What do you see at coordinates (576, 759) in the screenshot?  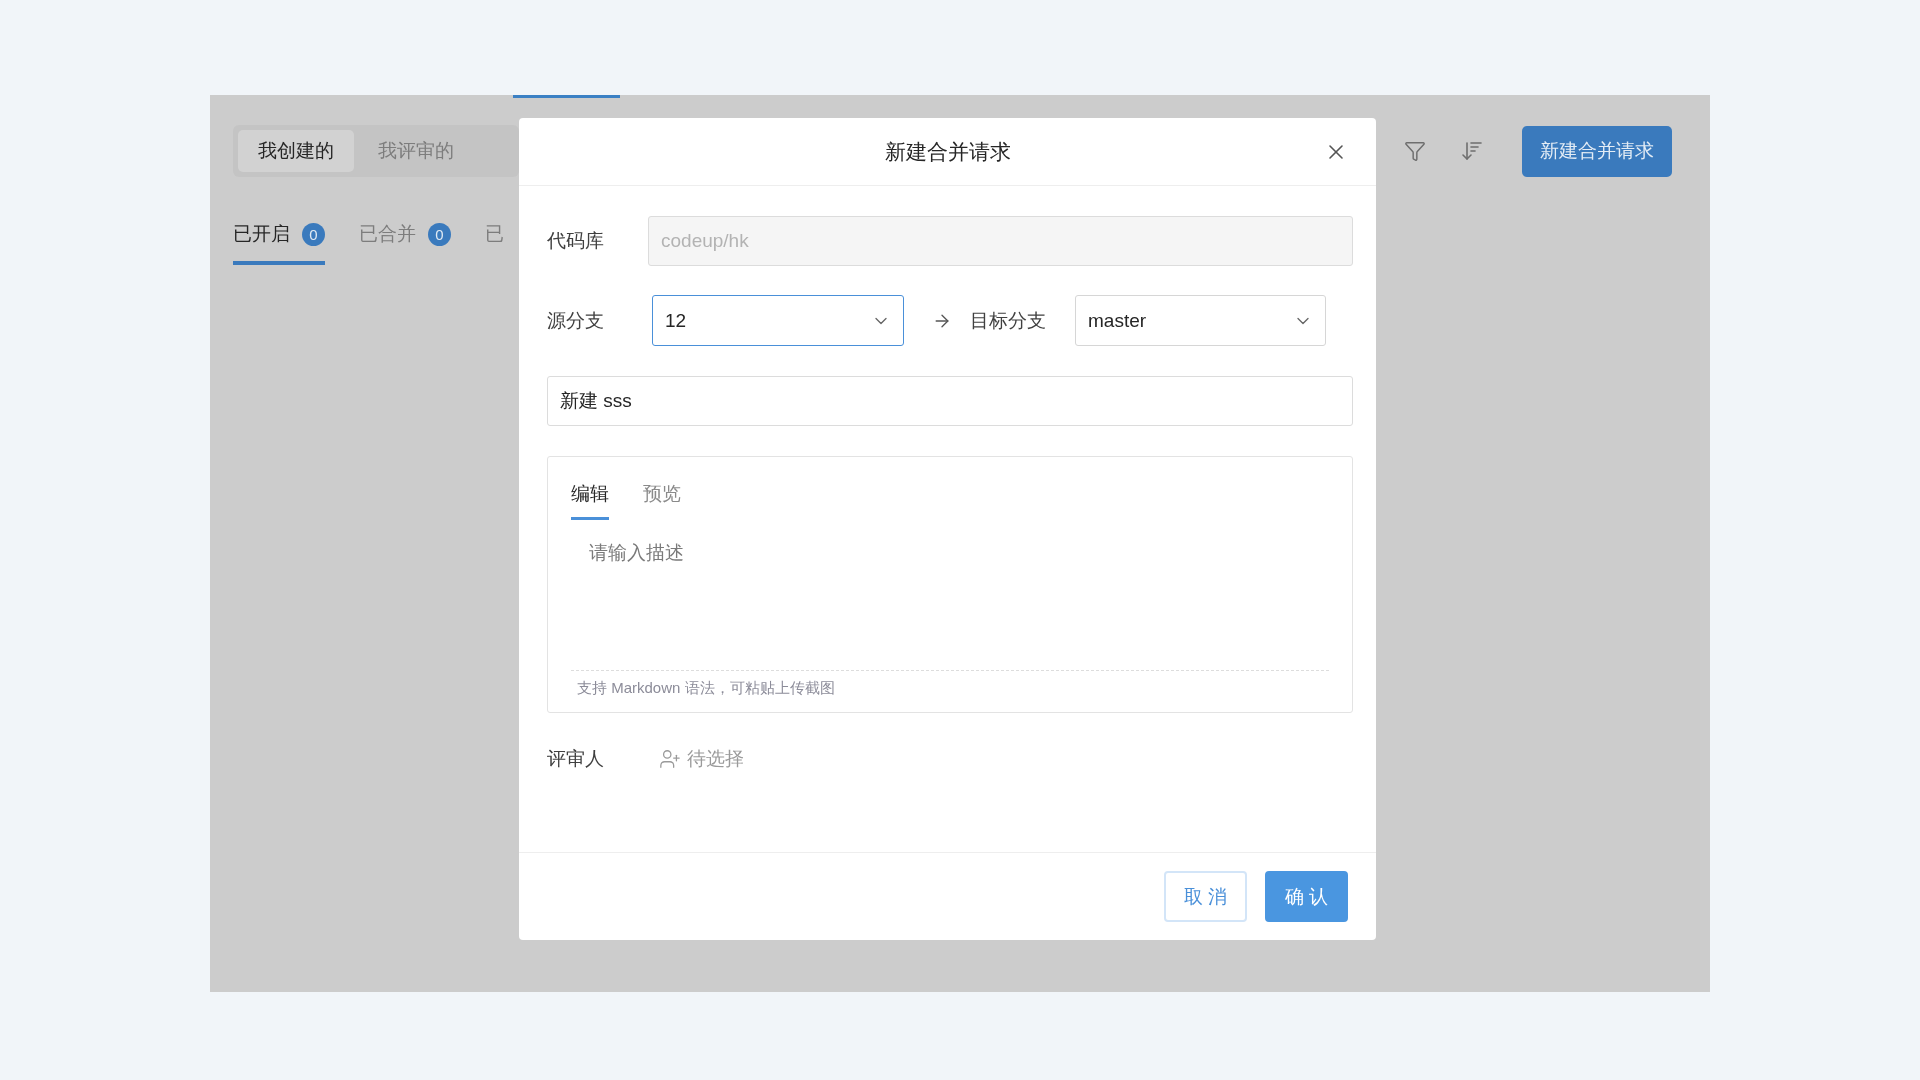 I see `field-label: 评审人` at bounding box center [576, 759].